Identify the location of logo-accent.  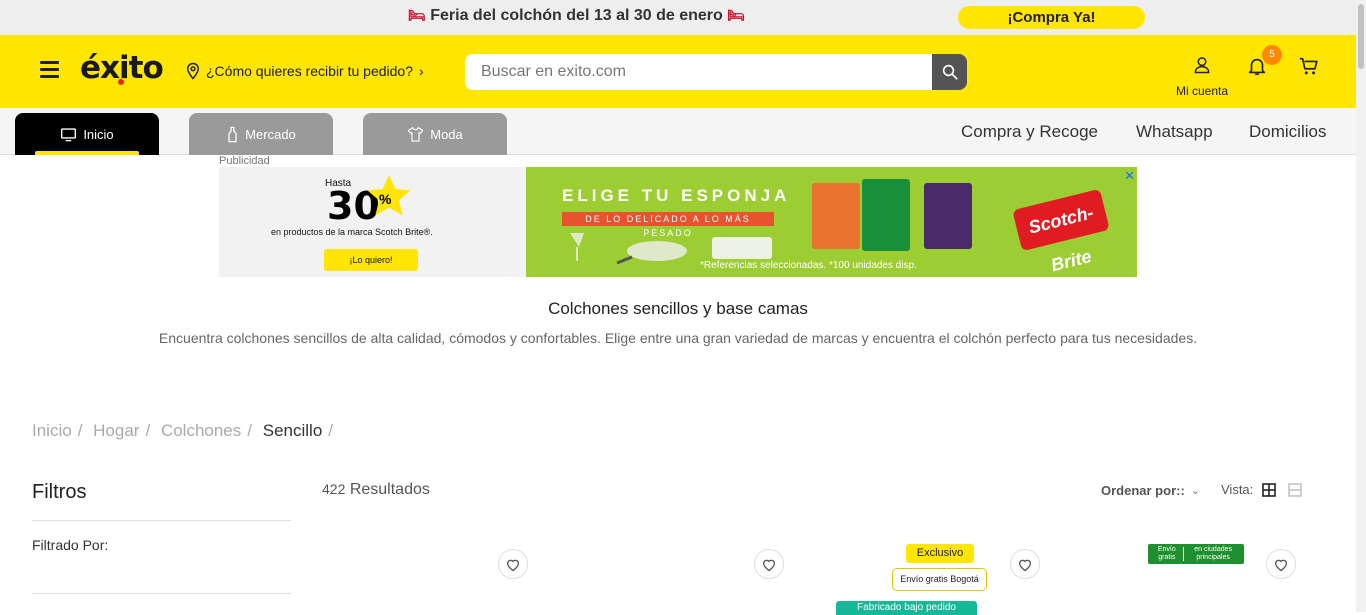
(121, 82).